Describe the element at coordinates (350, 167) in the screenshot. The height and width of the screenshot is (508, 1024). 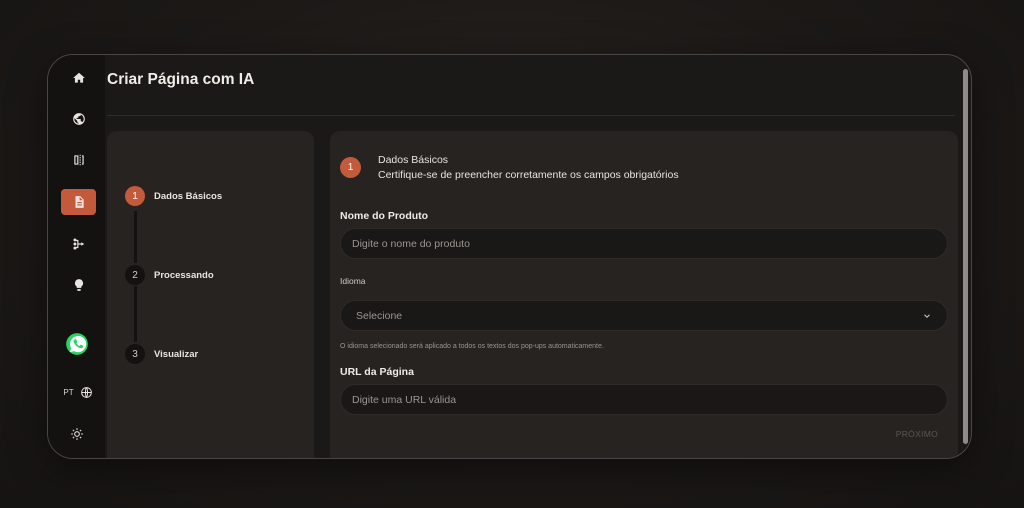
I see `form-step-number: 1` at that location.